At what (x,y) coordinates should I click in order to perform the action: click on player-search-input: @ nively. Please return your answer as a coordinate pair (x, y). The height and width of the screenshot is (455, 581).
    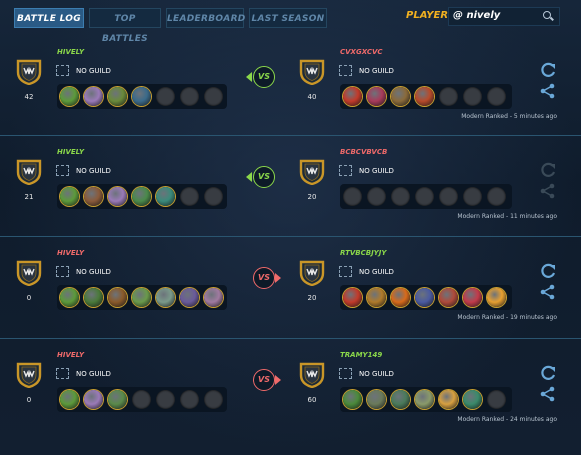
    Looking at the image, I should click on (504, 16).